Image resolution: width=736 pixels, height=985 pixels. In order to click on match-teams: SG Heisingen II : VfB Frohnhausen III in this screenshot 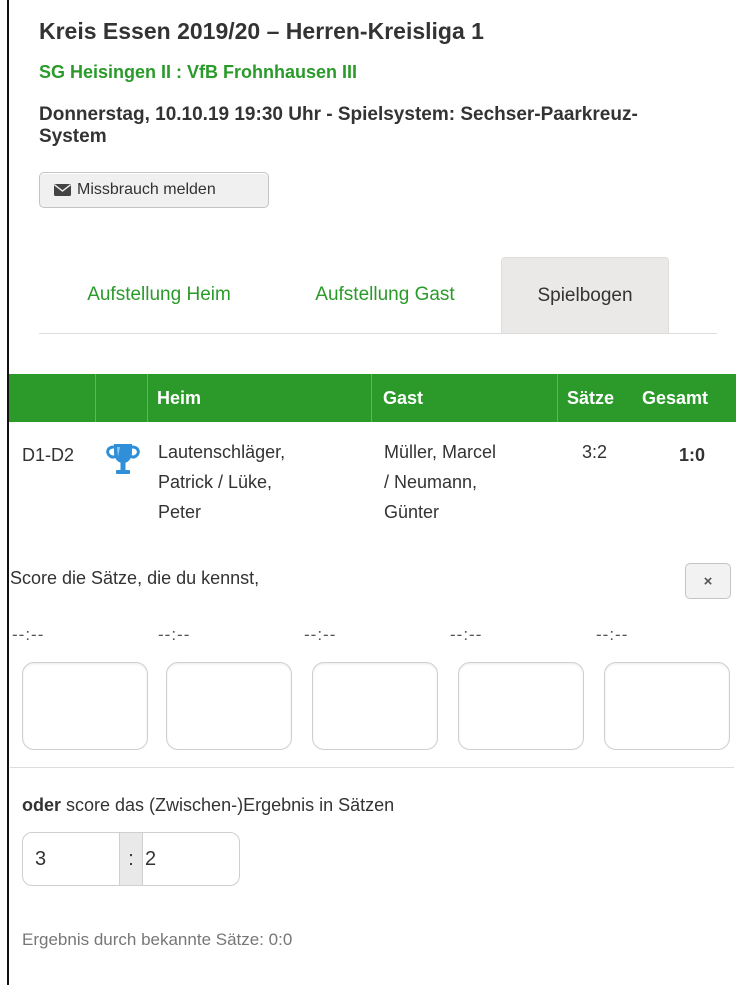, I will do `click(198, 72)`.